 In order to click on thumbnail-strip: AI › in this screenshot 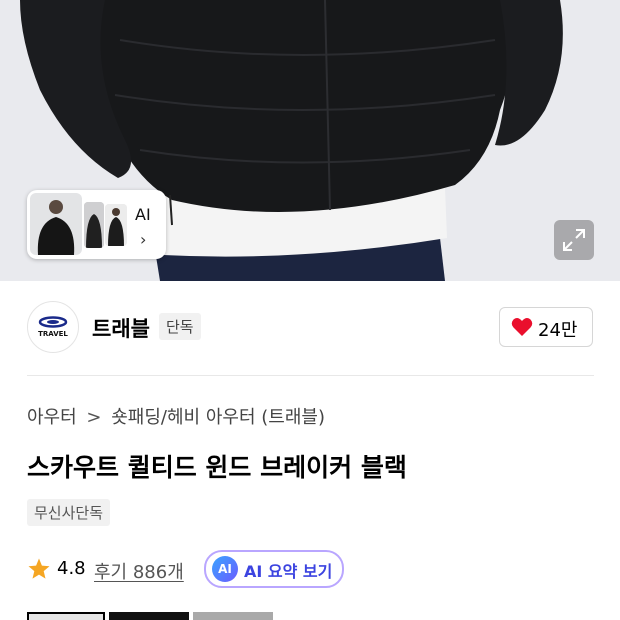, I will do `click(96, 224)`.